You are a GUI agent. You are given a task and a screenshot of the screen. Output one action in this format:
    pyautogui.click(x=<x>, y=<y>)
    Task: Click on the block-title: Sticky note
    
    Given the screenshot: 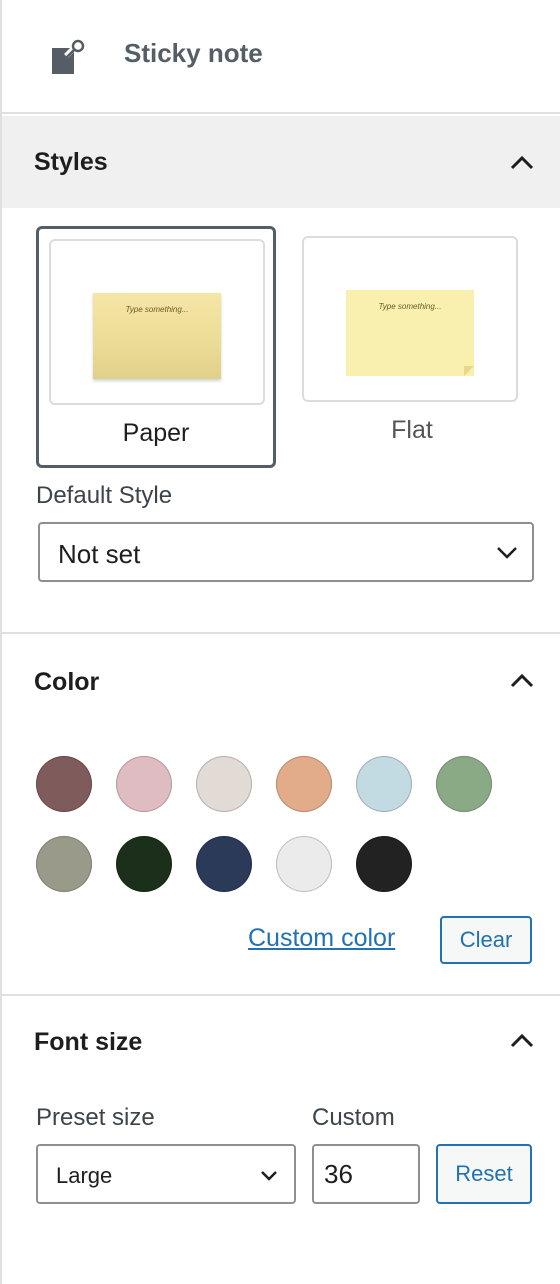 What is the action you would take?
    pyautogui.click(x=193, y=53)
    